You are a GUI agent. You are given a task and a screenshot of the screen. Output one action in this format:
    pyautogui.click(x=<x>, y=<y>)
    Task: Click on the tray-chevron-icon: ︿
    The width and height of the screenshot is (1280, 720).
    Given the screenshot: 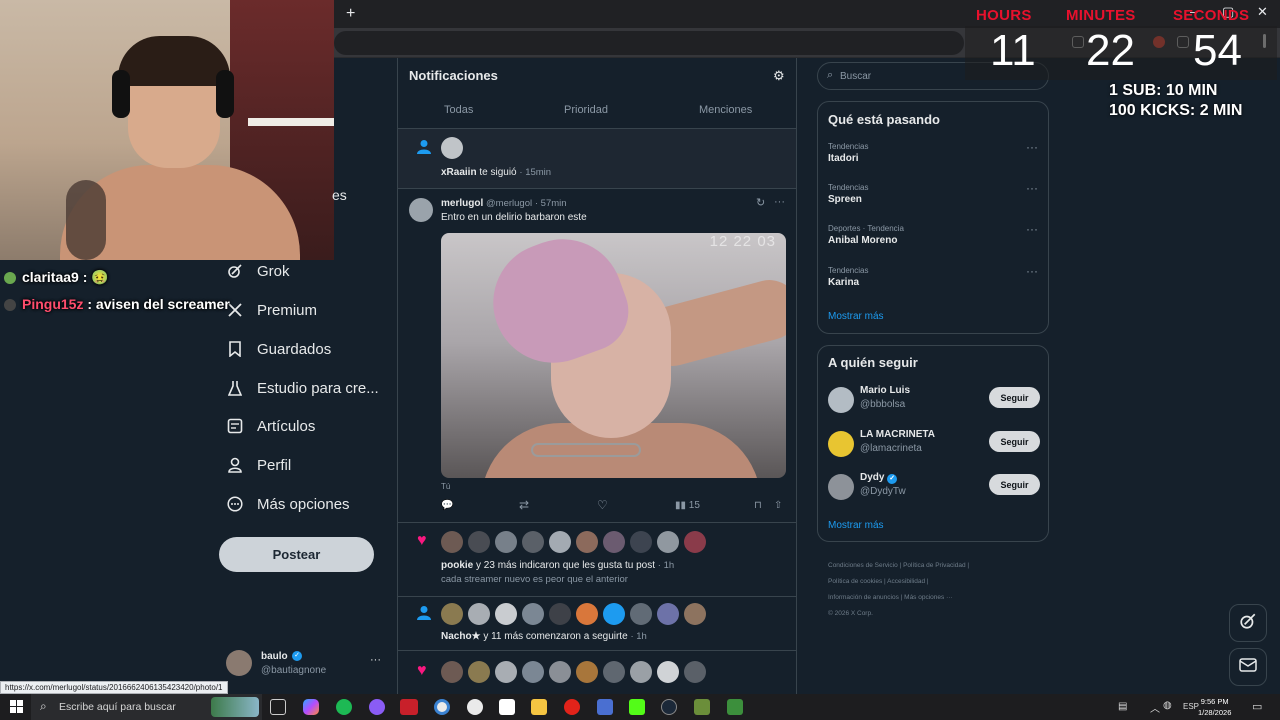 What is the action you would take?
    pyautogui.click(x=1155, y=707)
    